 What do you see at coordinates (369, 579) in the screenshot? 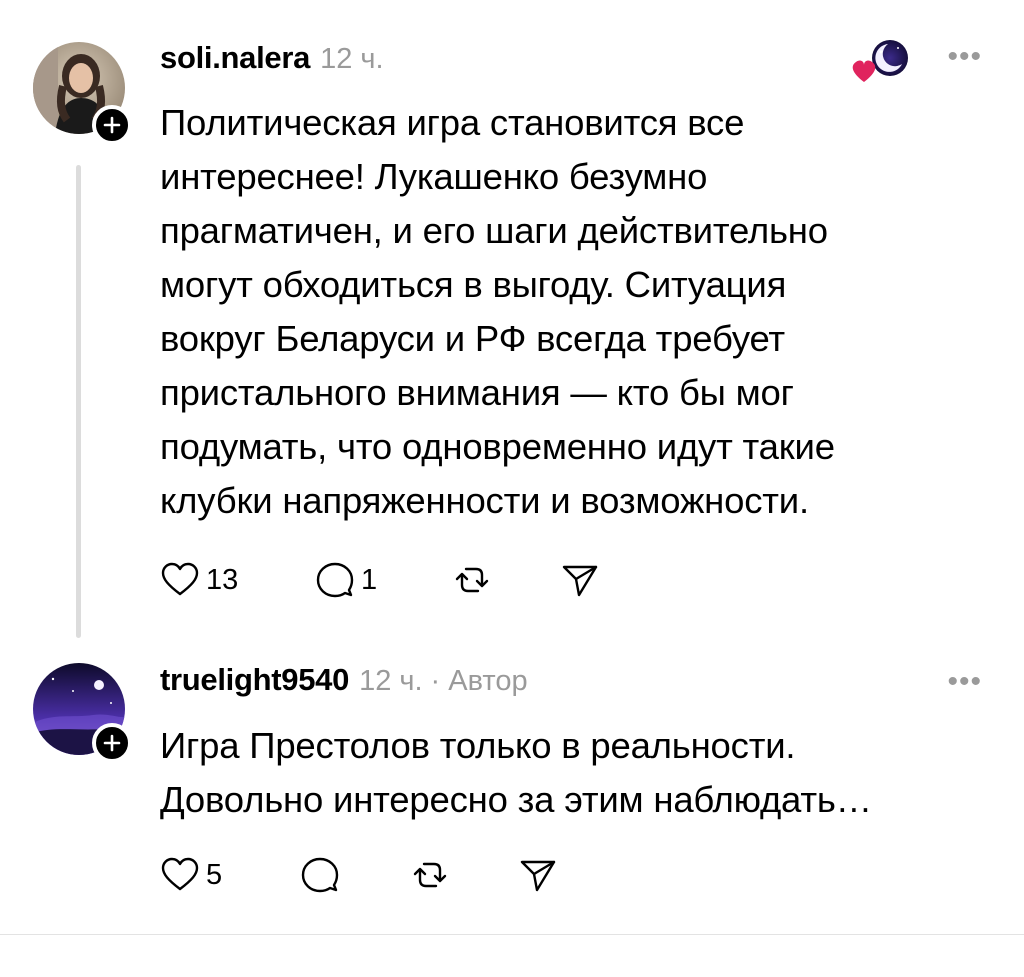
I see `reply-count: 1` at bounding box center [369, 579].